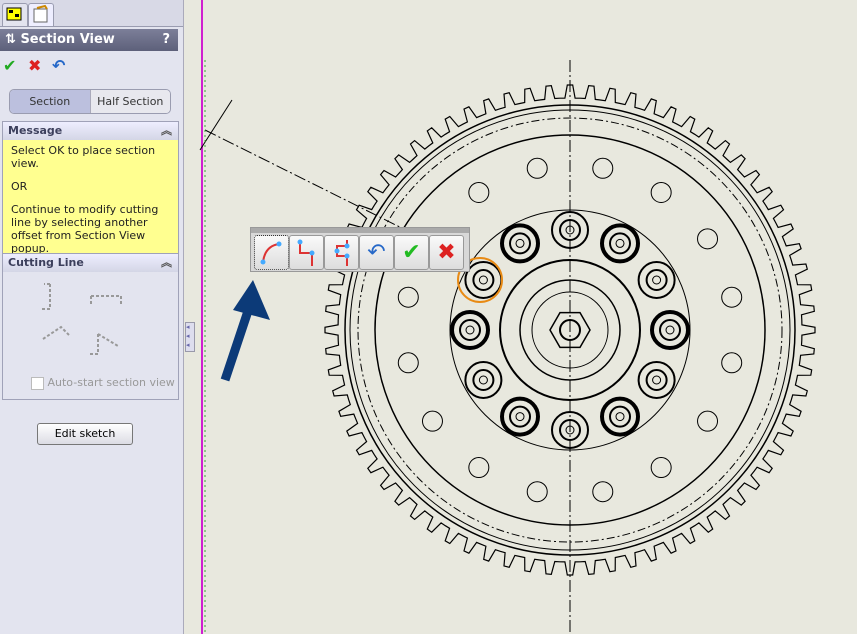 This screenshot has width=857, height=634. I want to click on undo-button: ↶, so click(376, 252).